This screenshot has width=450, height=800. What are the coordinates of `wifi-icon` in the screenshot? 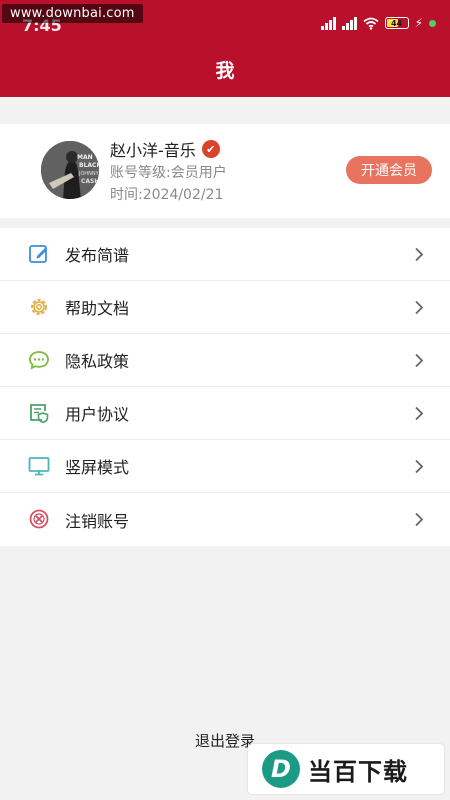 It's located at (370, 23).